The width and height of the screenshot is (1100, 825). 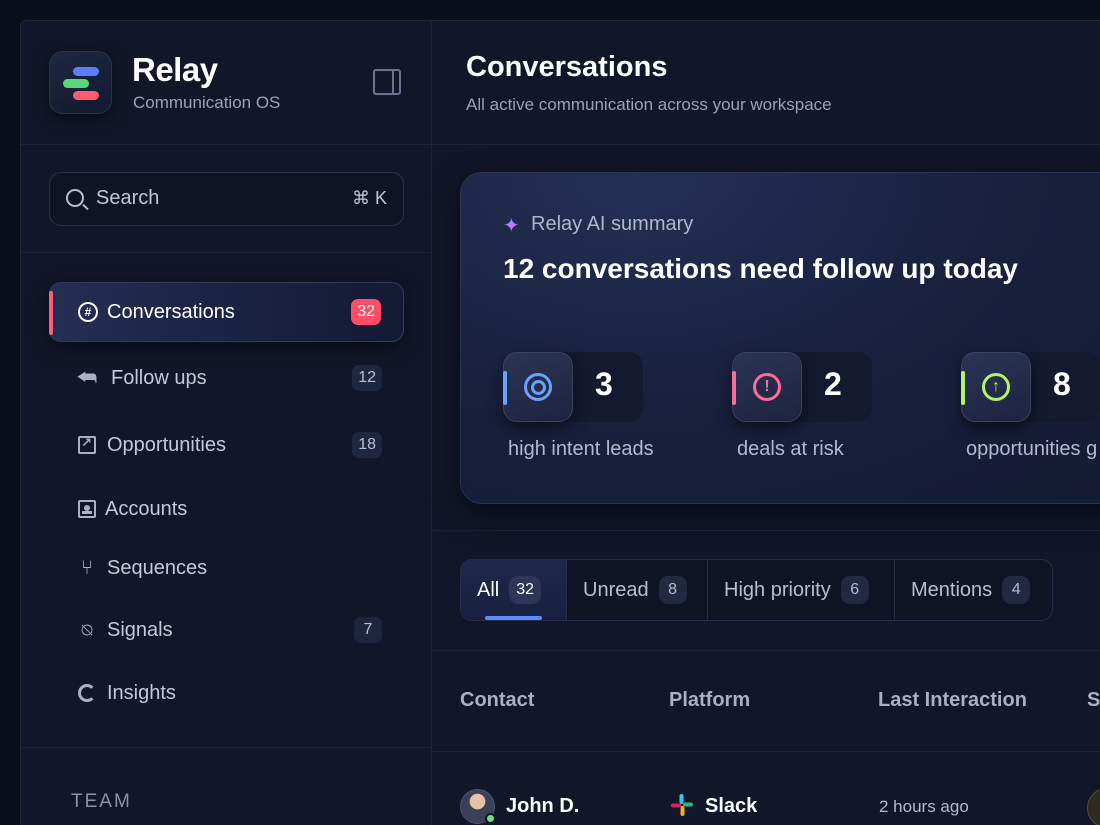 What do you see at coordinates (616, 589) in the screenshot?
I see `tab-label: Unread` at bounding box center [616, 589].